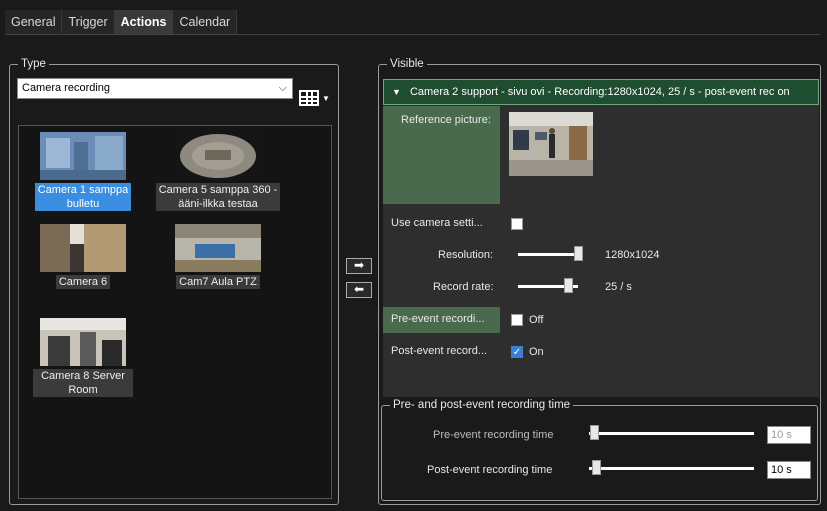 The image size is (827, 511). What do you see at coordinates (517, 320) in the screenshot?
I see `pre-event-recording-checkbox` at bounding box center [517, 320].